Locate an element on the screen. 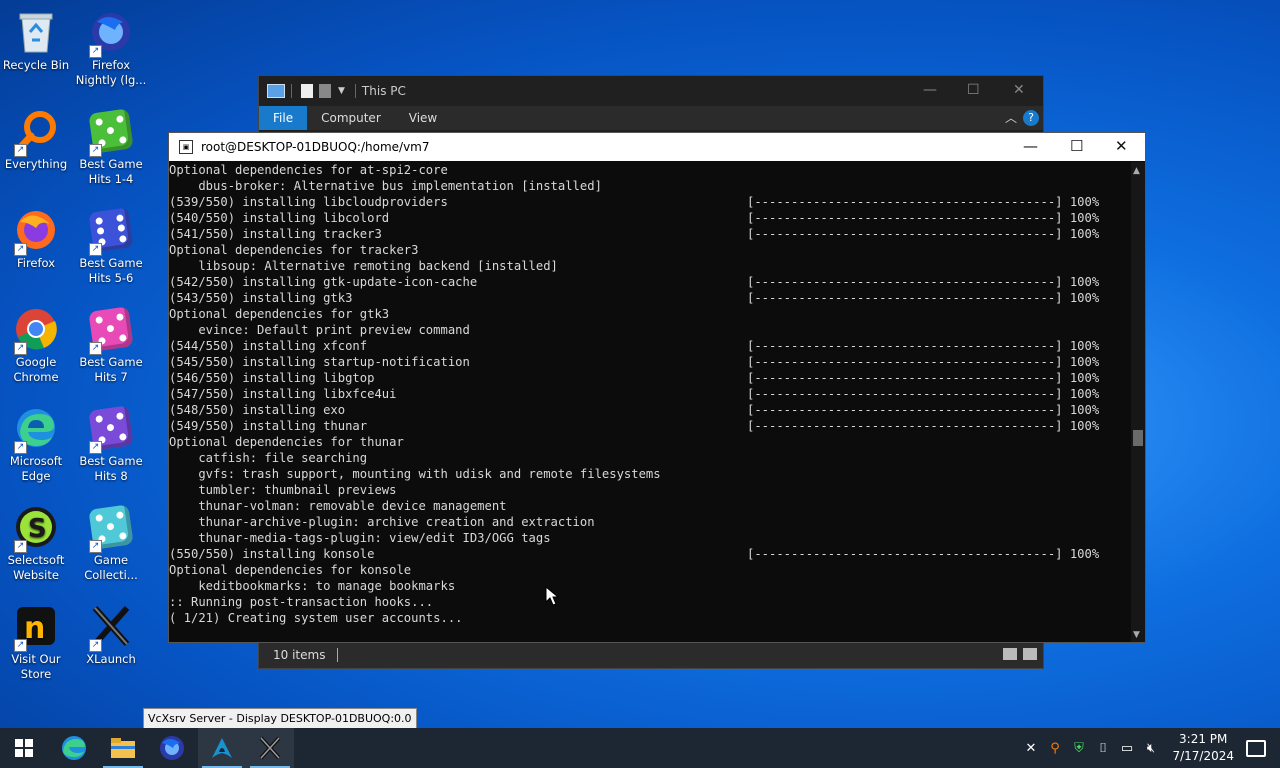 This screenshot has width=1280, height=768. terminal-titlebar: ▣ root@DESKTOP-01DBUOQ:/home/vm7 — ☐ ✕ is located at coordinates (657, 147).